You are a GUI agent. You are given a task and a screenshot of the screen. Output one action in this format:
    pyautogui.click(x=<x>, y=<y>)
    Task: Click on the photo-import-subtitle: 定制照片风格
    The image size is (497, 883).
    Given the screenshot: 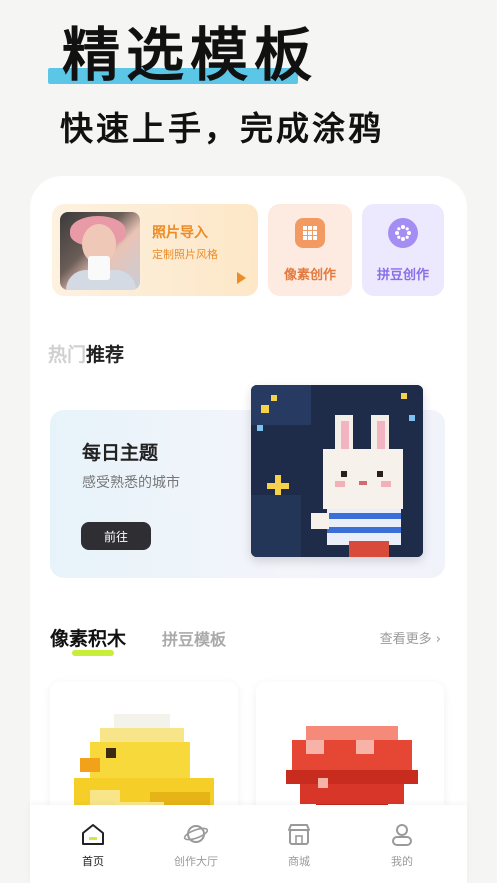 What is the action you would take?
    pyautogui.click(x=185, y=254)
    